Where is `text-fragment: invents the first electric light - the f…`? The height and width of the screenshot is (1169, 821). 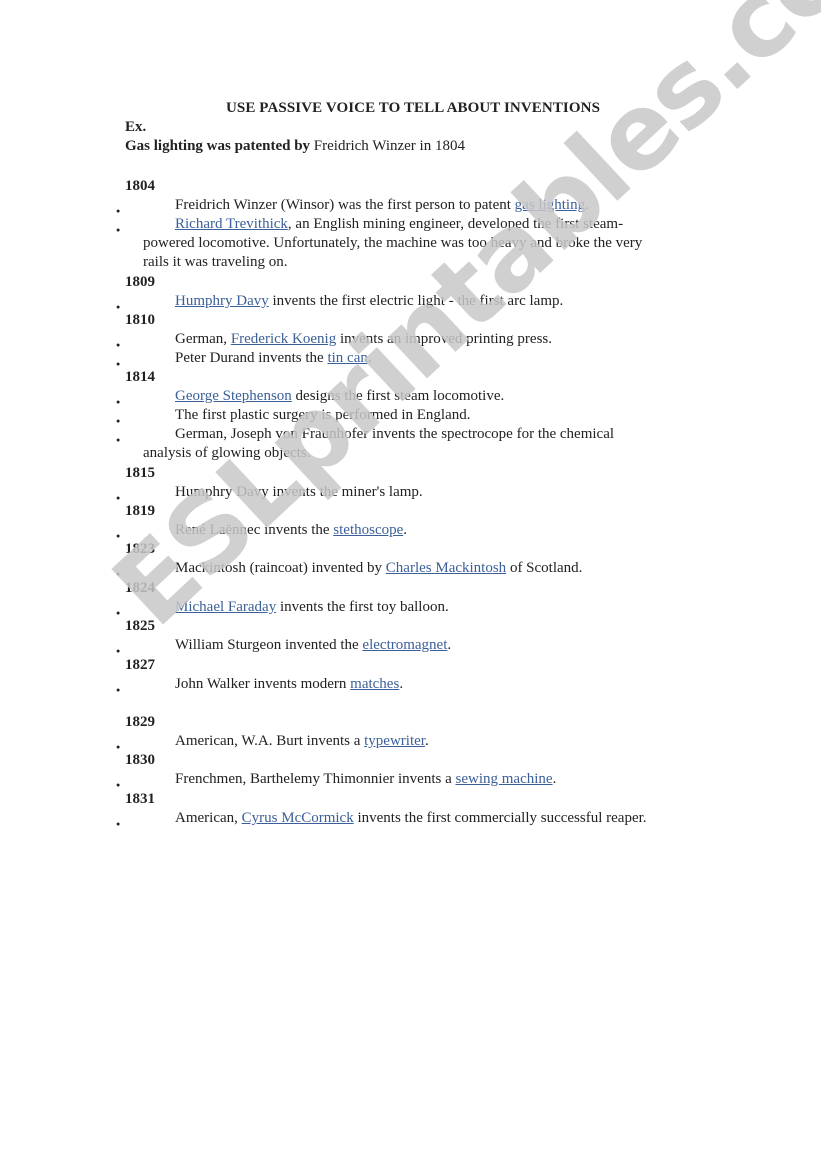 text-fragment: invents the first electric light - the f… is located at coordinates (416, 301).